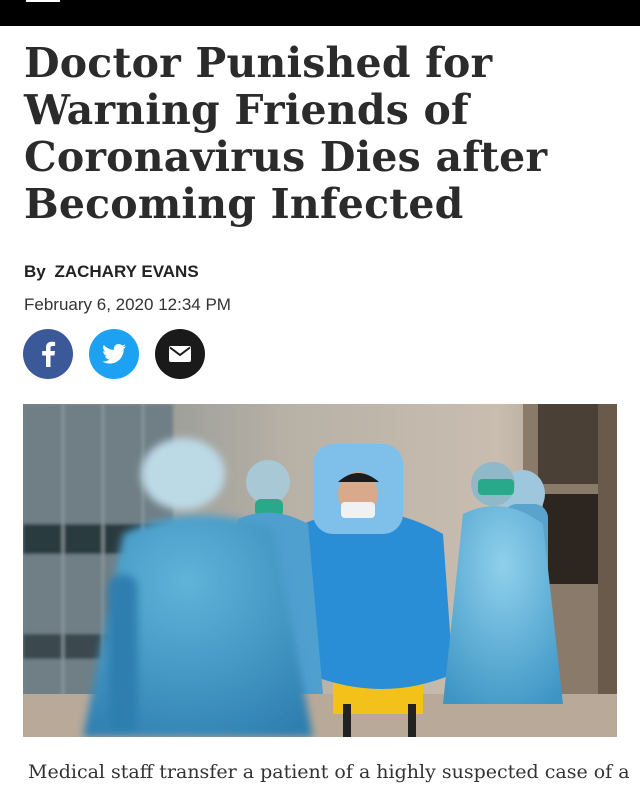  I want to click on menu-icon, so click(43, 3).